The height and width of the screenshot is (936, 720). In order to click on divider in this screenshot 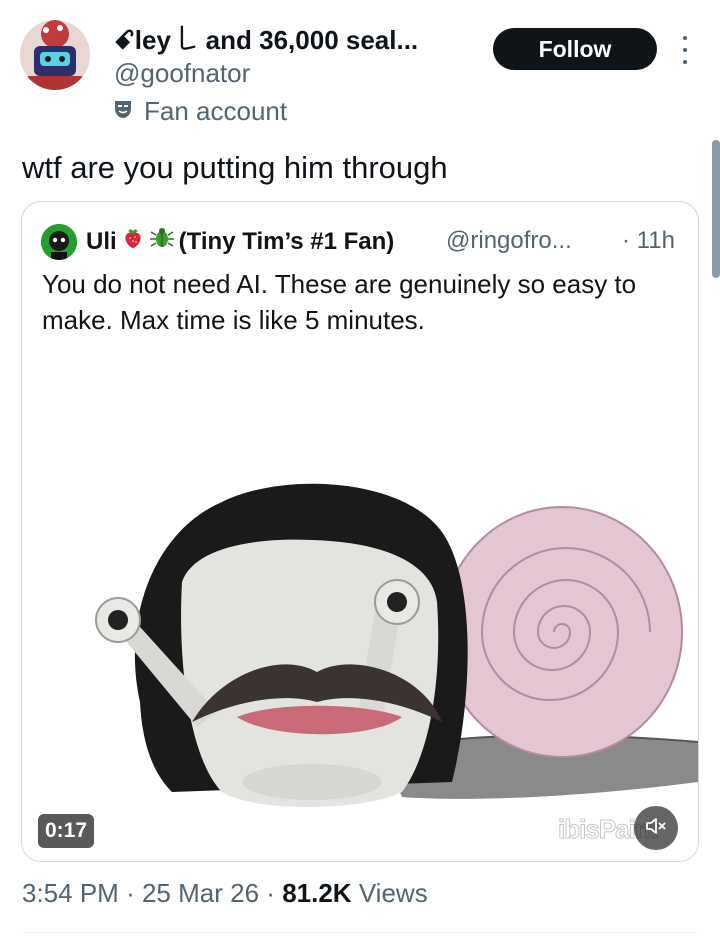, I will do `click(360, 932)`.